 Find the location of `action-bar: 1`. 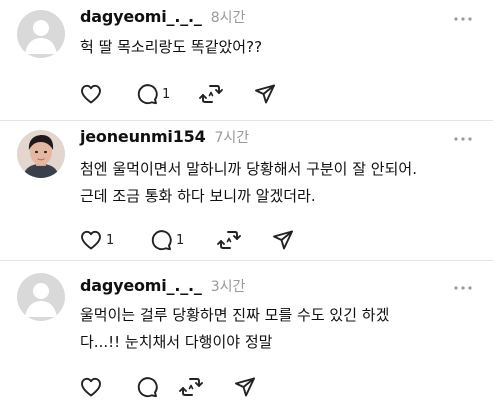

action-bar: 1 is located at coordinates (180, 94).